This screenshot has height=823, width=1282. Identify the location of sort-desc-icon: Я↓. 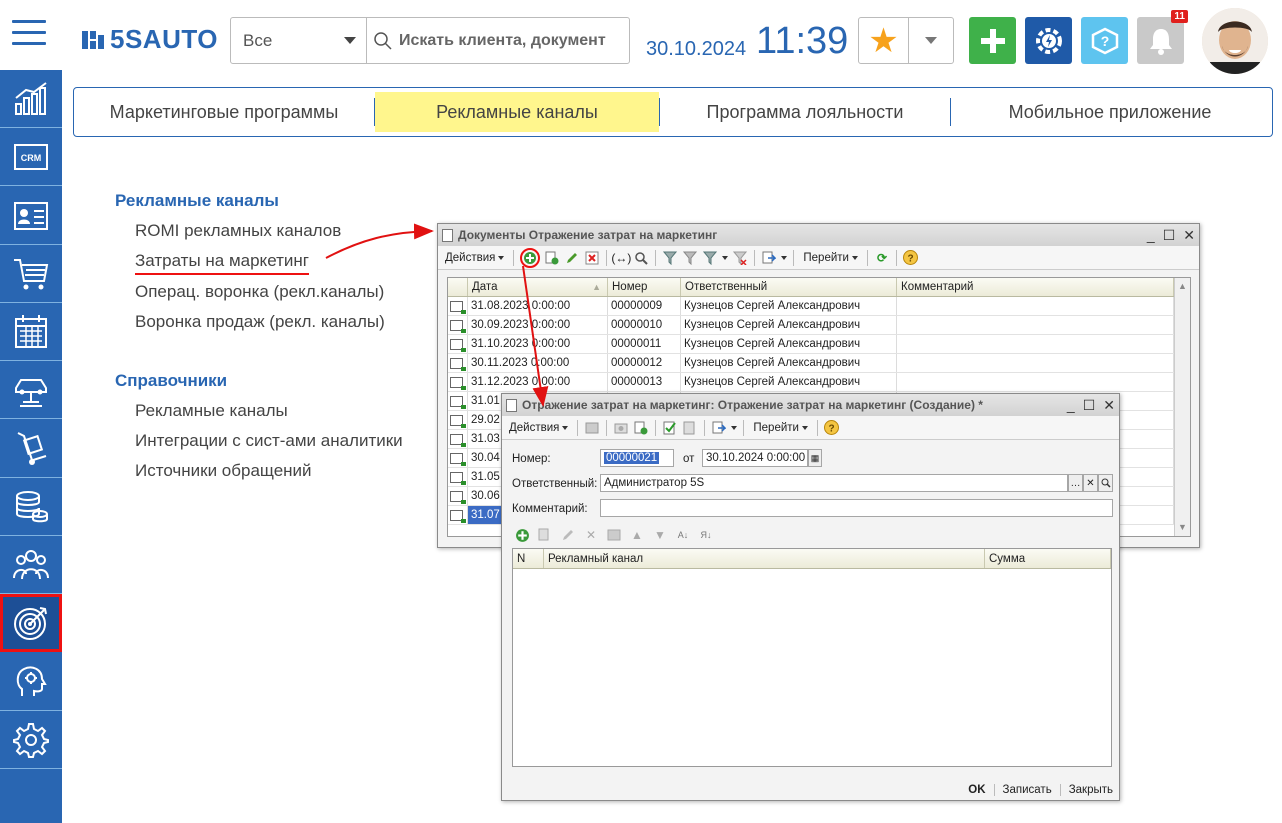
(706, 535).